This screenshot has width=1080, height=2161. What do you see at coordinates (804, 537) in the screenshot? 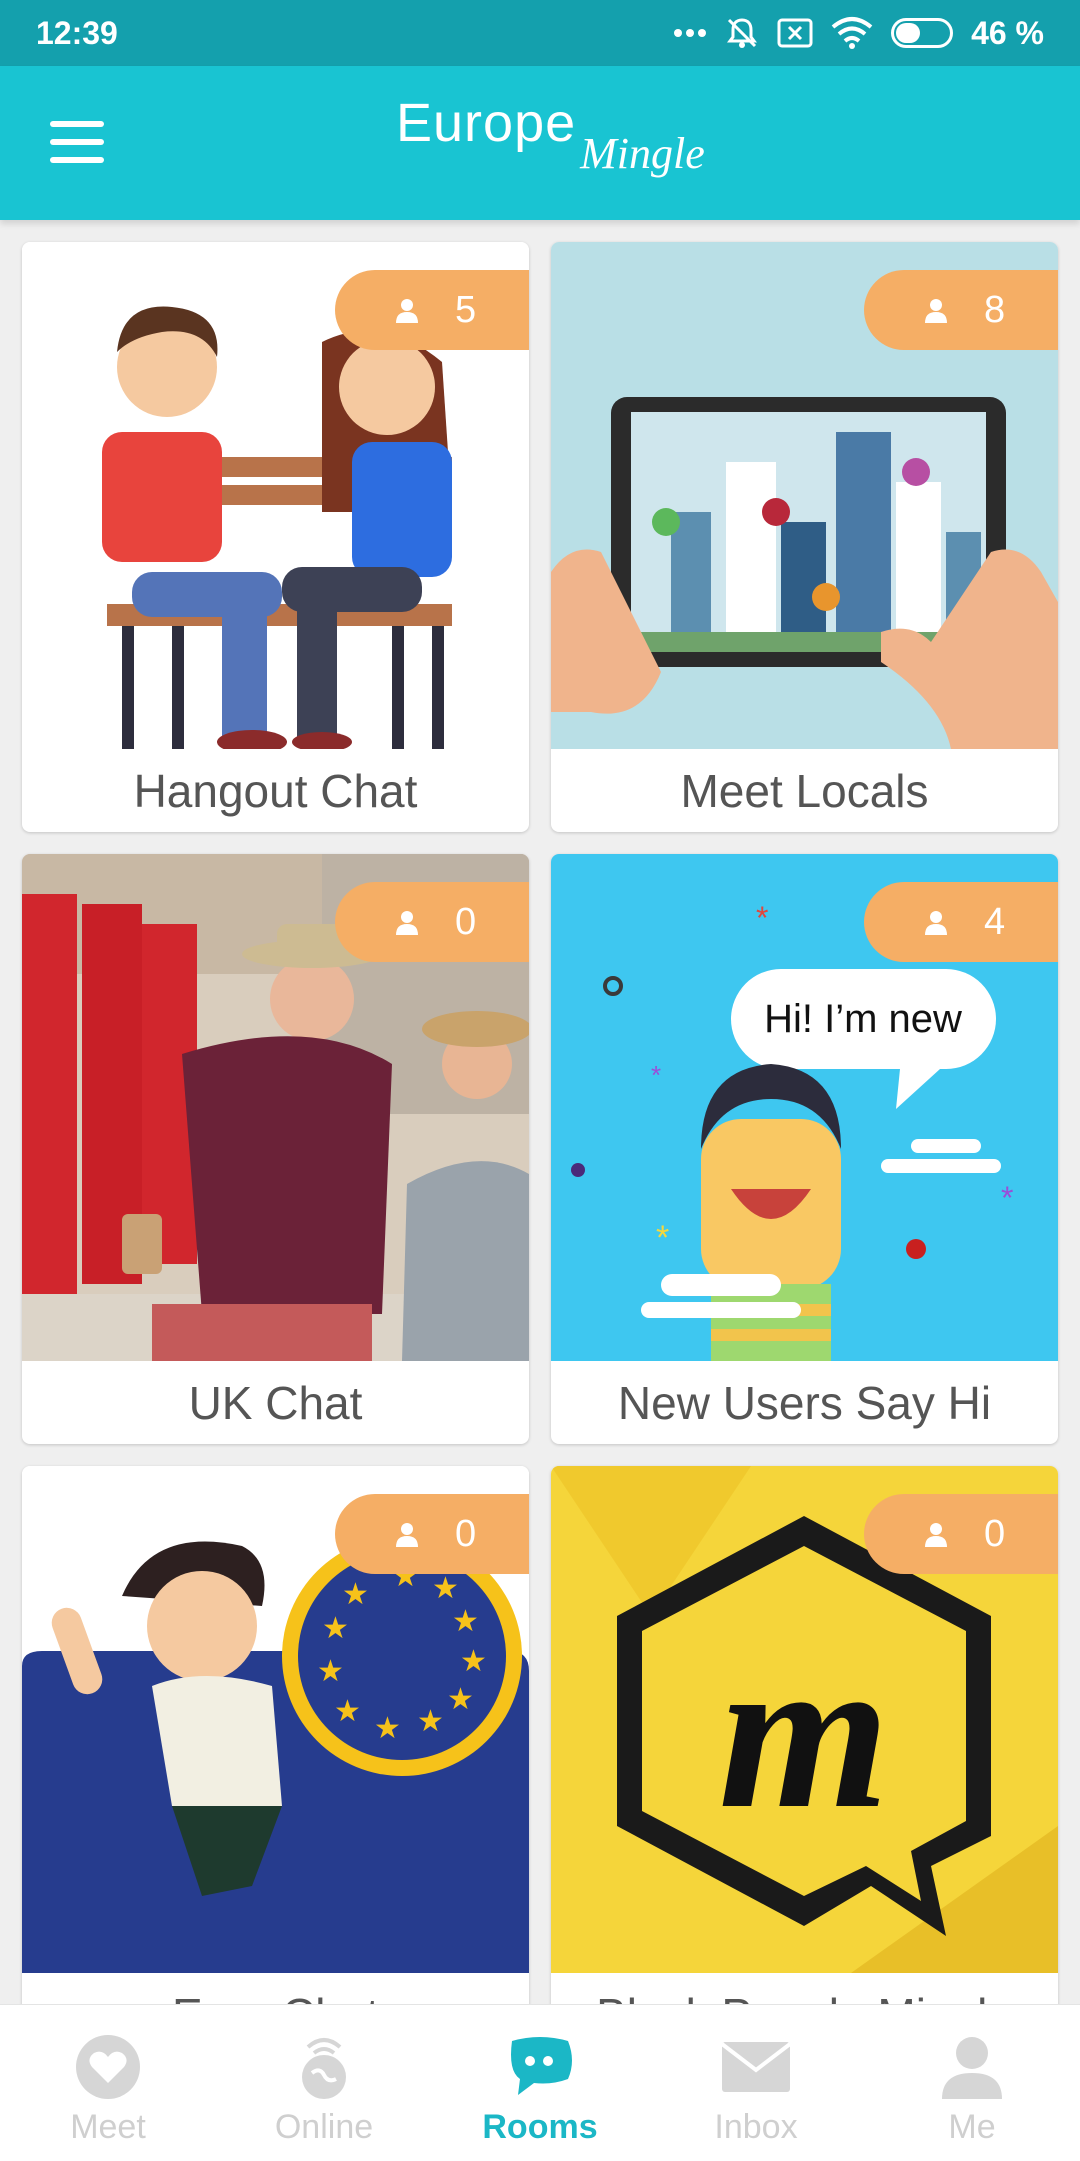
I see `room-card-meet-locals: 8 Meet Locals` at bounding box center [804, 537].